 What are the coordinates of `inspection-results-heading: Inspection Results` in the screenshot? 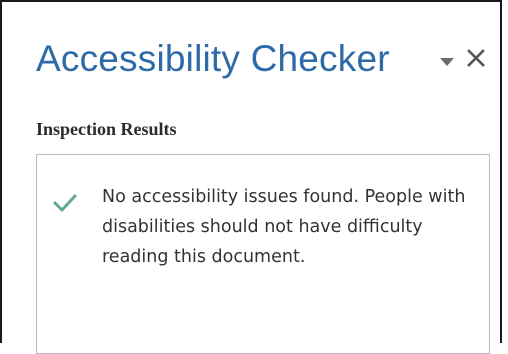 It's located at (106, 129).